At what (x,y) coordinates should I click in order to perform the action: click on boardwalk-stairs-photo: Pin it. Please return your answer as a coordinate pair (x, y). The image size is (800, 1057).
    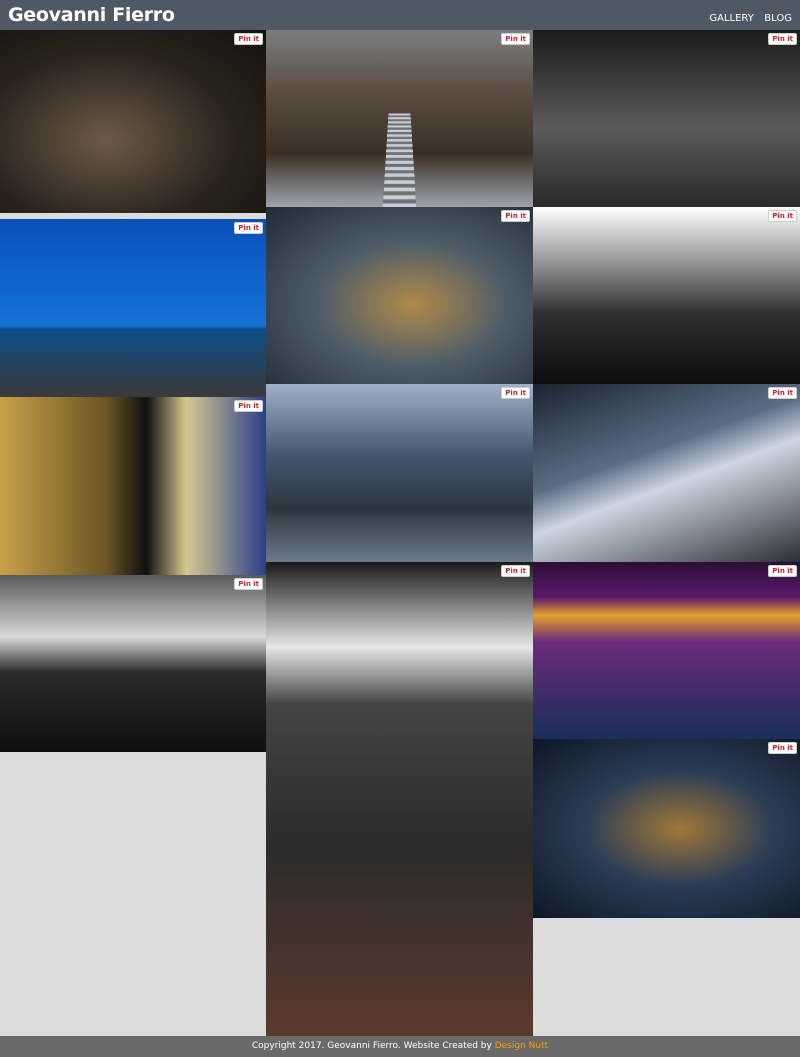
    Looking at the image, I should click on (399, 118).